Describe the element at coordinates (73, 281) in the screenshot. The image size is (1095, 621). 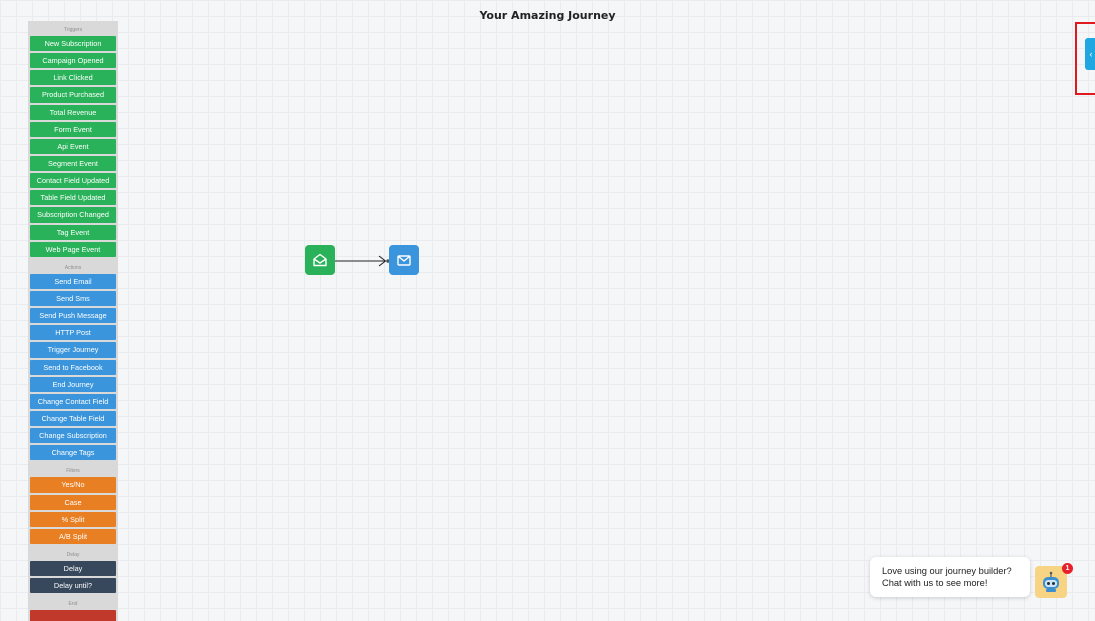
I see `palette-action-send-email: Send Email` at that location.